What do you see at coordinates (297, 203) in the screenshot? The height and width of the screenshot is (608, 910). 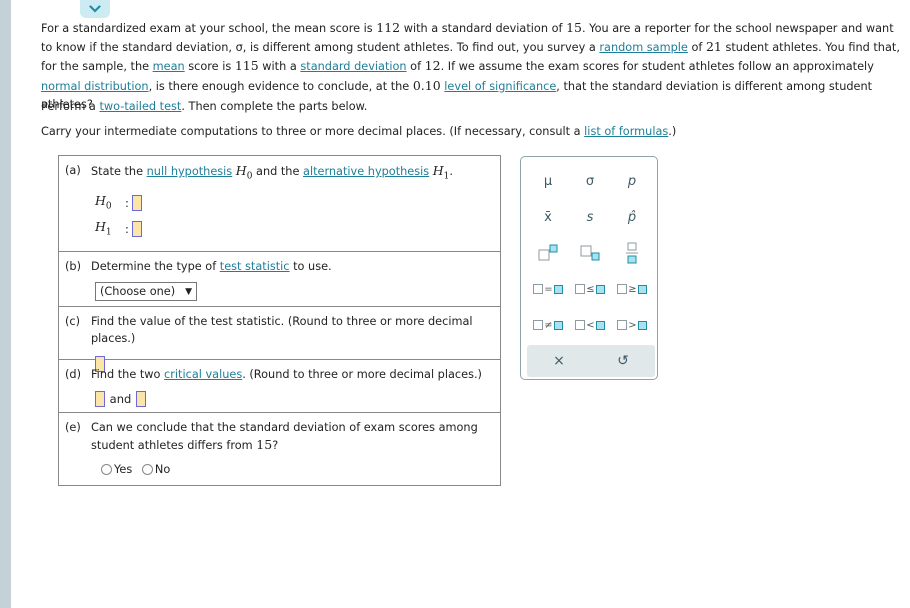 I see `h0-row: H0 :` at bounding box center [297, 203].